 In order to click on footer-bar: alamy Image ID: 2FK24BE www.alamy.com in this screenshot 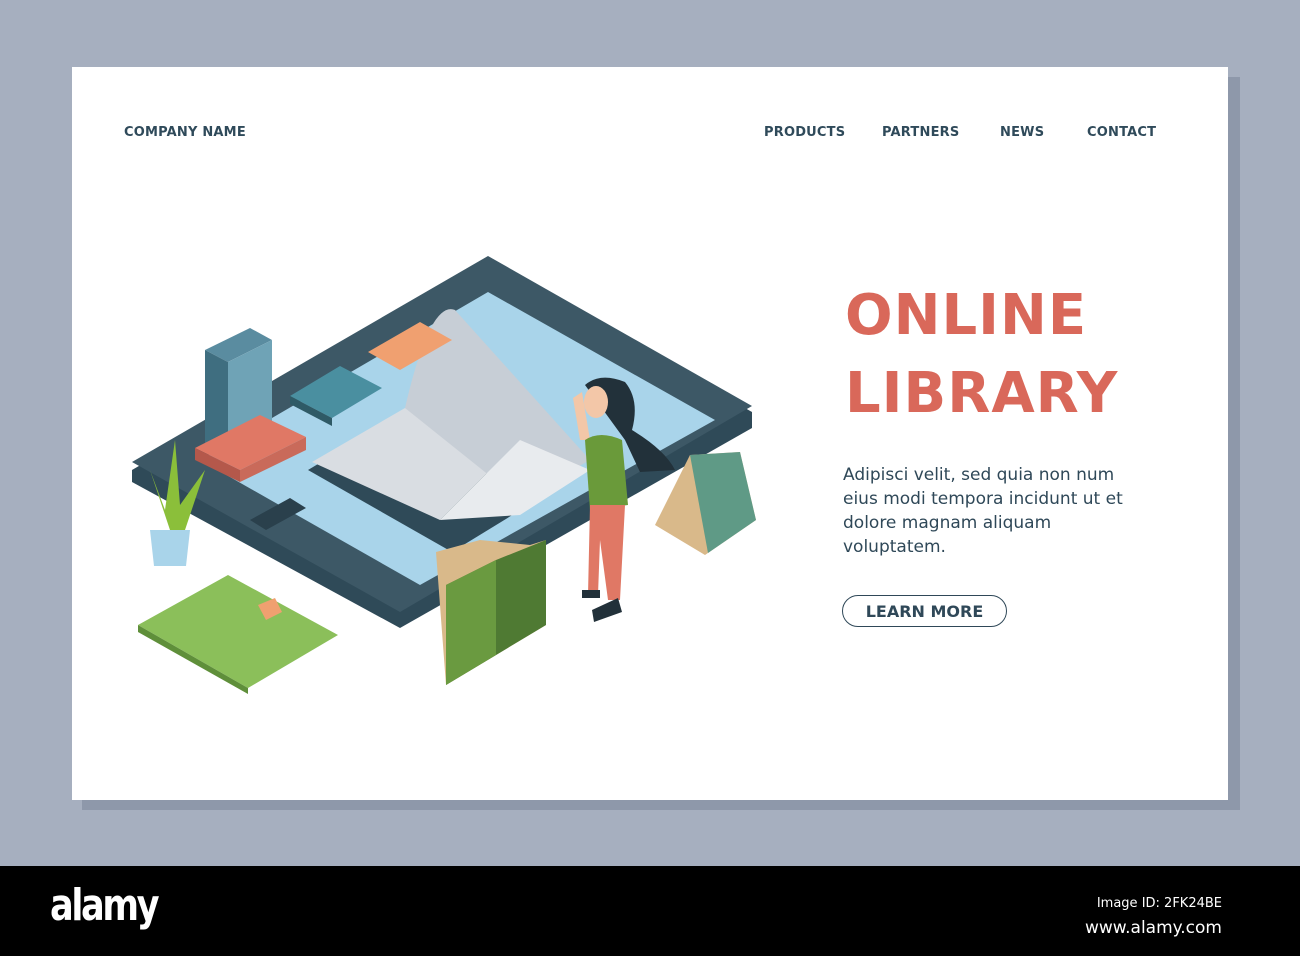, I will do `click(650, 911)`.